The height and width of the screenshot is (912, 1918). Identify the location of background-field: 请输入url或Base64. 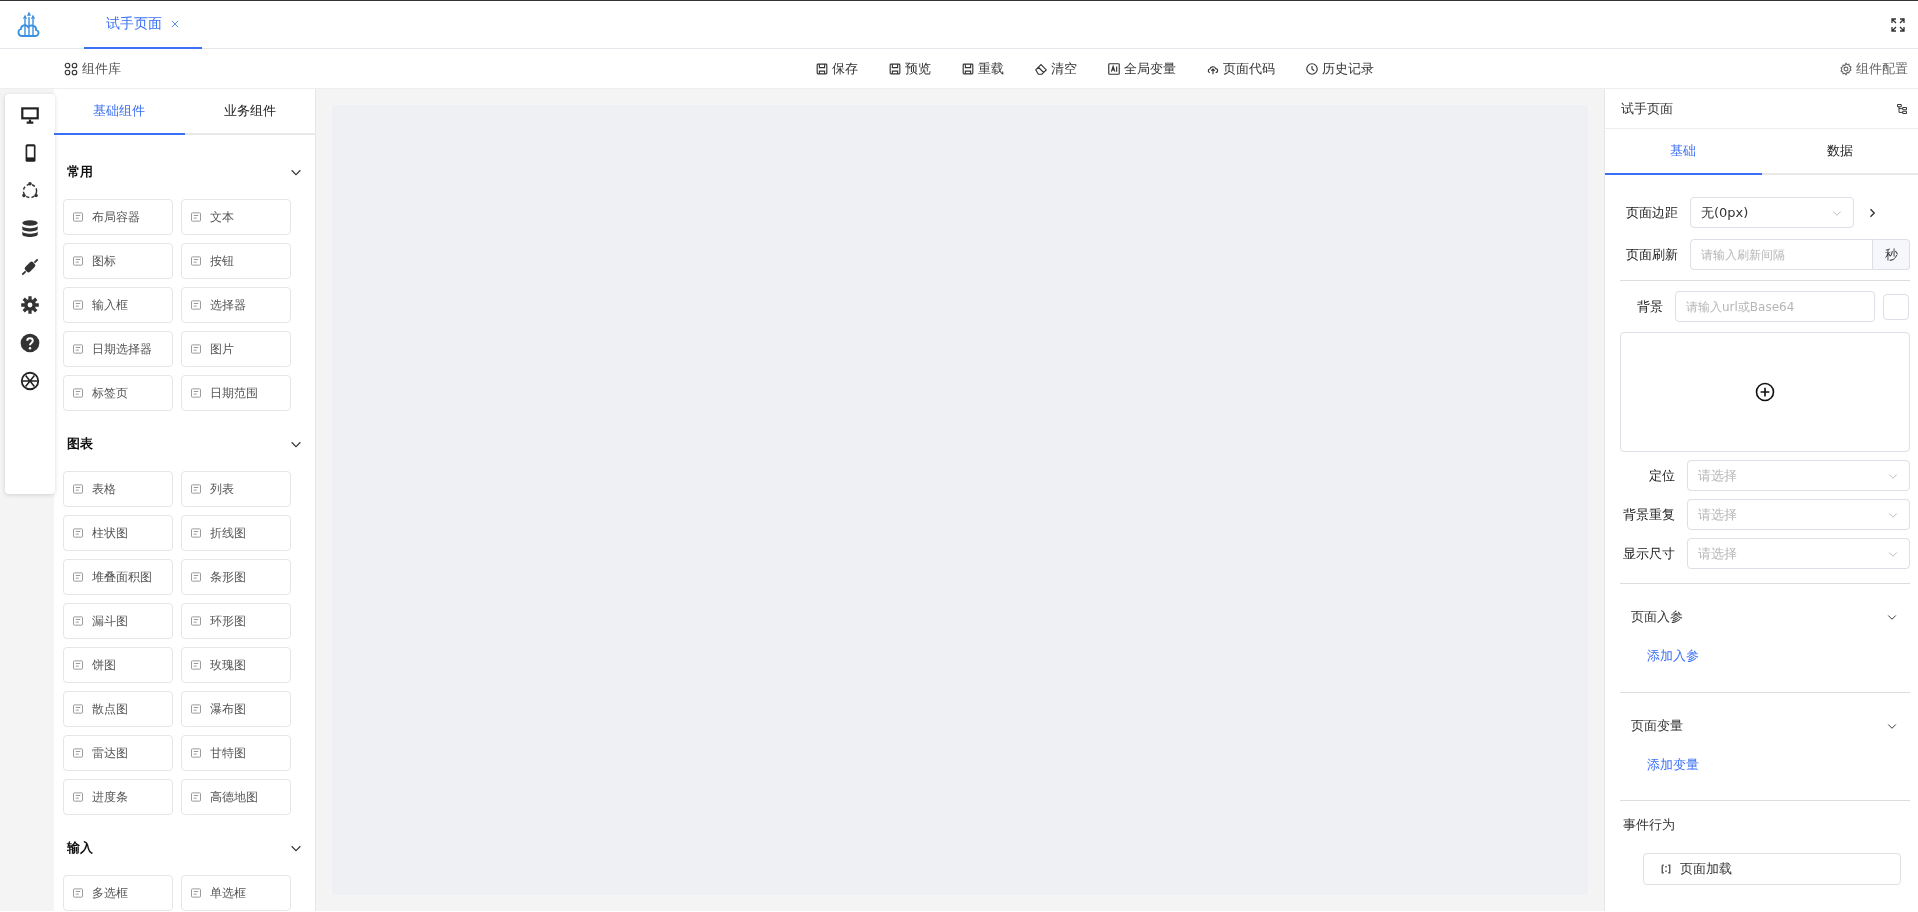
(1775, 306).